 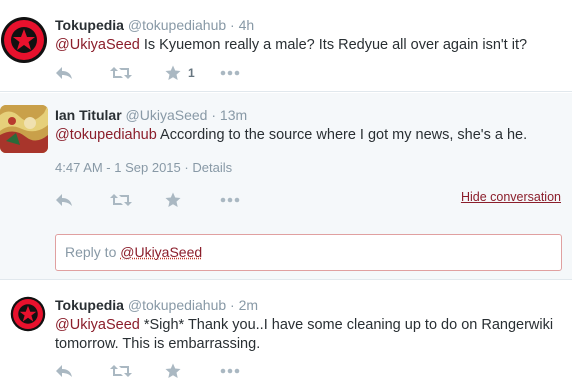 I want to click on tweet-meta: 4:47 AM - 1 Sep 2015 · Details, so click(x=143, y=167).